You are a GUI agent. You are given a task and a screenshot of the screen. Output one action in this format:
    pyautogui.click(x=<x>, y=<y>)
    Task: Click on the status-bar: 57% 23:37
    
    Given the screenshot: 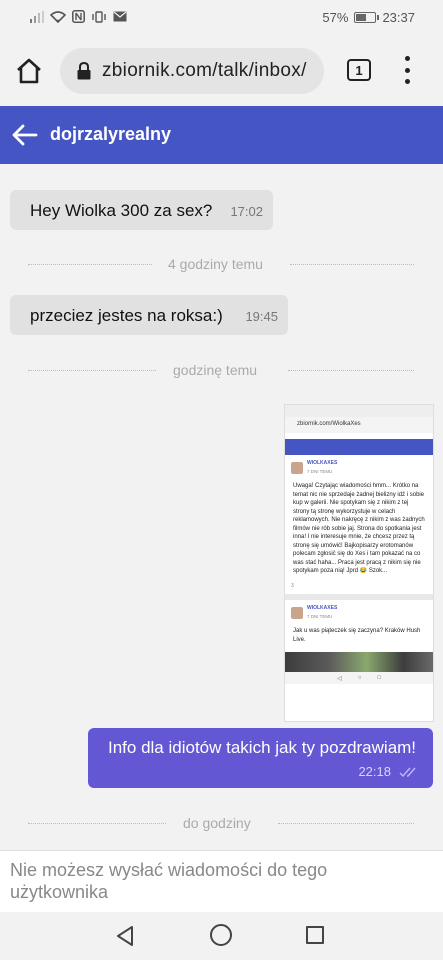 What is the action you would take?
    pyautogui.click(x=221, y=18)
    